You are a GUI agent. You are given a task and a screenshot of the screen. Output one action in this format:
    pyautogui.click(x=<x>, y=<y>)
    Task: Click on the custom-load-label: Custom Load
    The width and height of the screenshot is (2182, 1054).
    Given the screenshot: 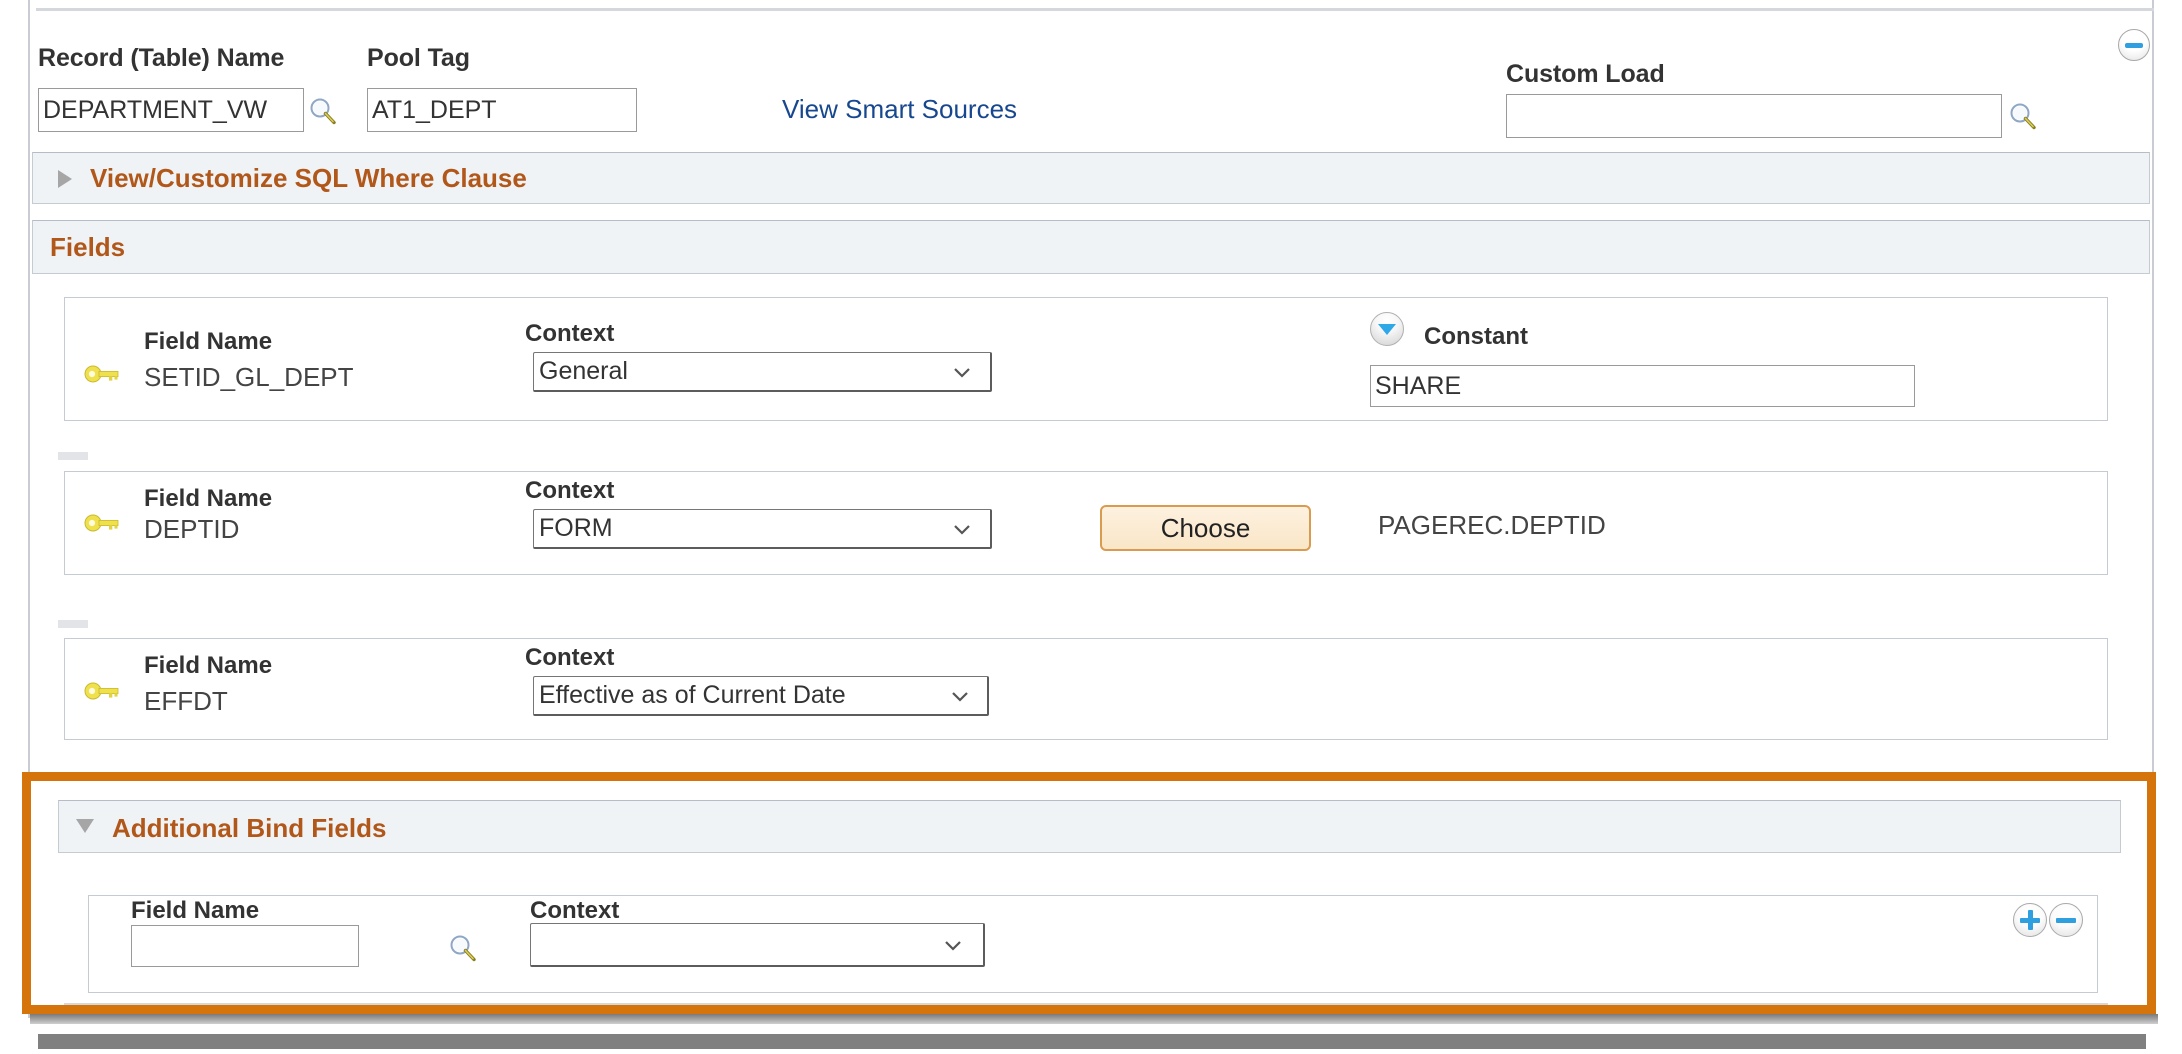 What is the action you would take?
    pyautogui.click(x=1585, y=74)
    